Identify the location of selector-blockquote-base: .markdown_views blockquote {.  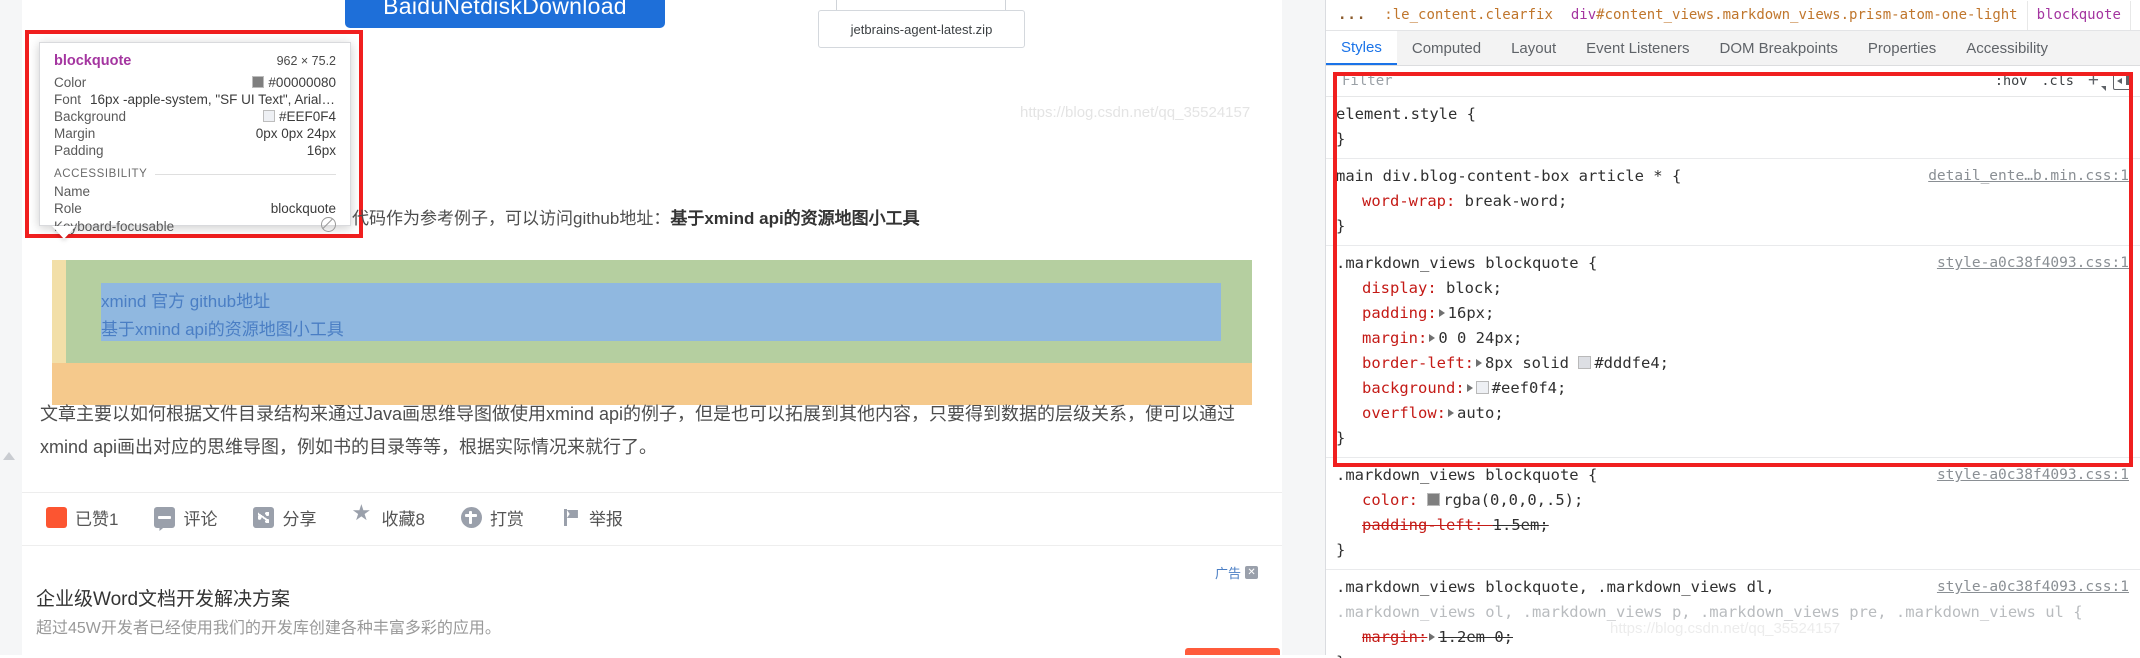
(1467, 263).